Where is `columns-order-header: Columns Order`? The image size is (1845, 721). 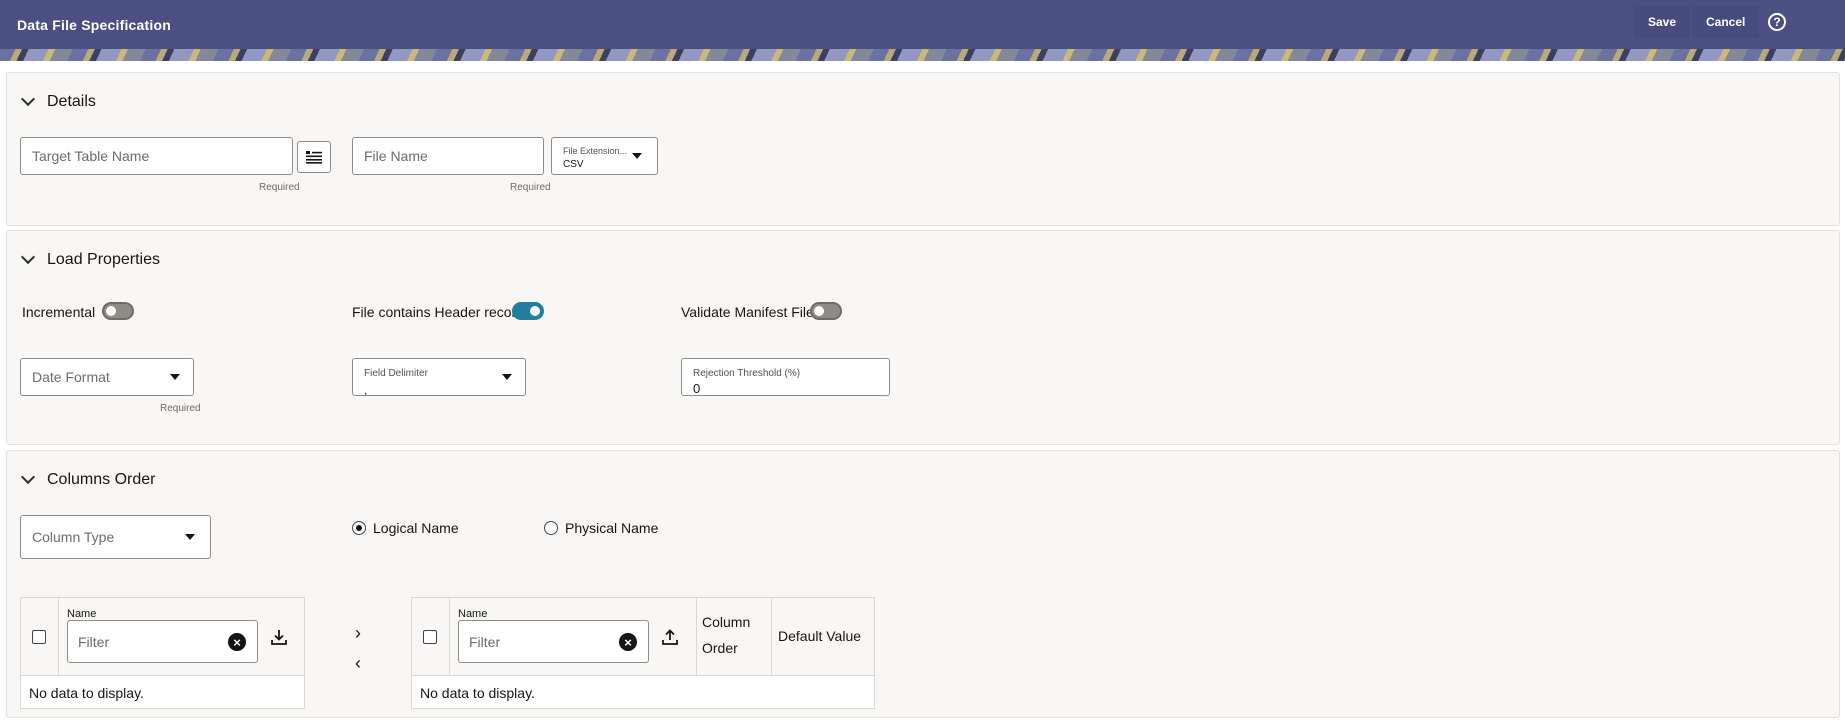
columns-order-header: Columns Order is located at coordinates (88, 479).